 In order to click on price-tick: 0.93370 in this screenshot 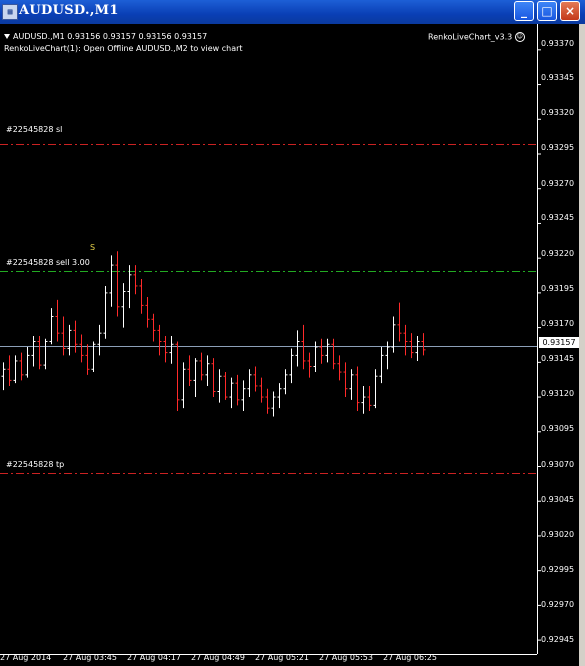, I will do `click(558, 43)`.